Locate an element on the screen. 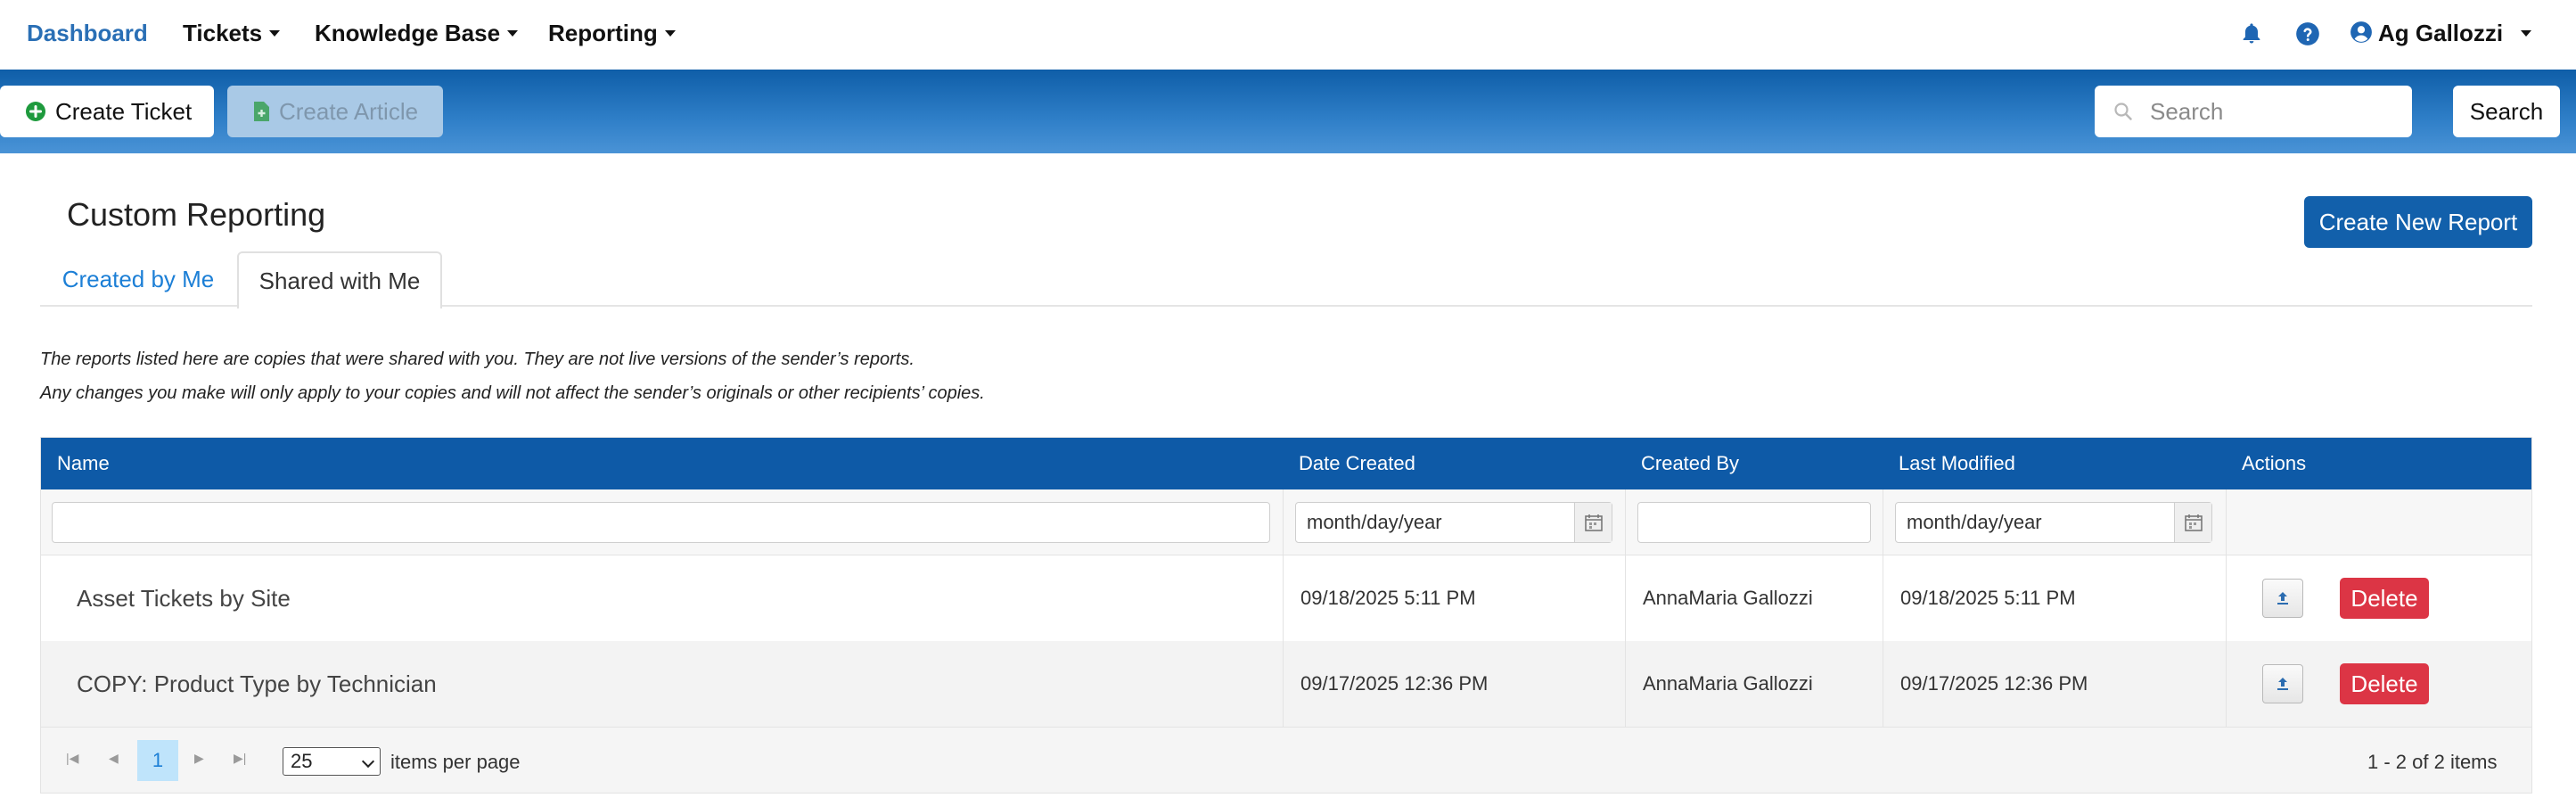 This screenshot has width=2576, height=806. help-icon is located at coordinates (2307, 33).